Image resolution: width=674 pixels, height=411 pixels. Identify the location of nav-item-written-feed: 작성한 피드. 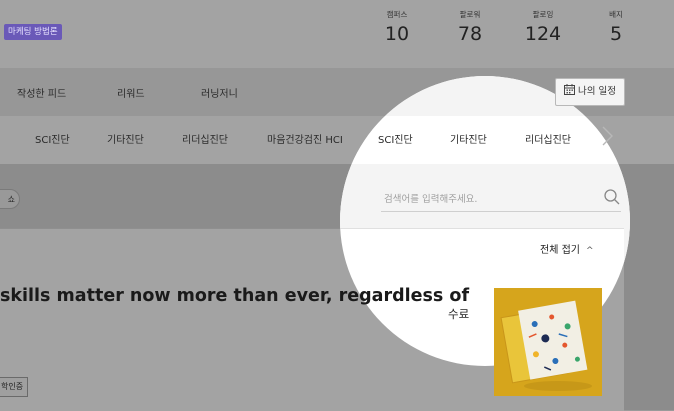
(41, 92).